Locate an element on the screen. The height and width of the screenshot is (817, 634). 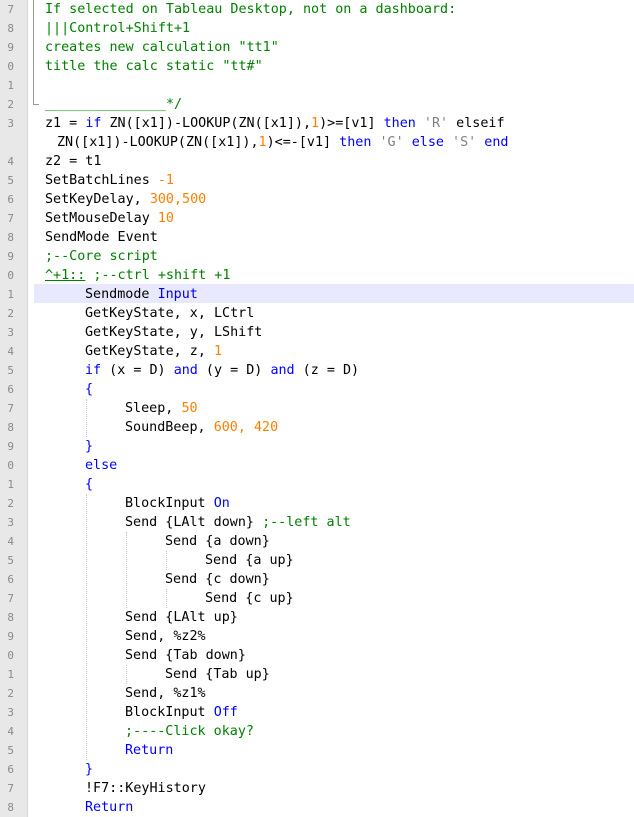
code-line: Send {Tab up} is located at coordinates (217, 674).